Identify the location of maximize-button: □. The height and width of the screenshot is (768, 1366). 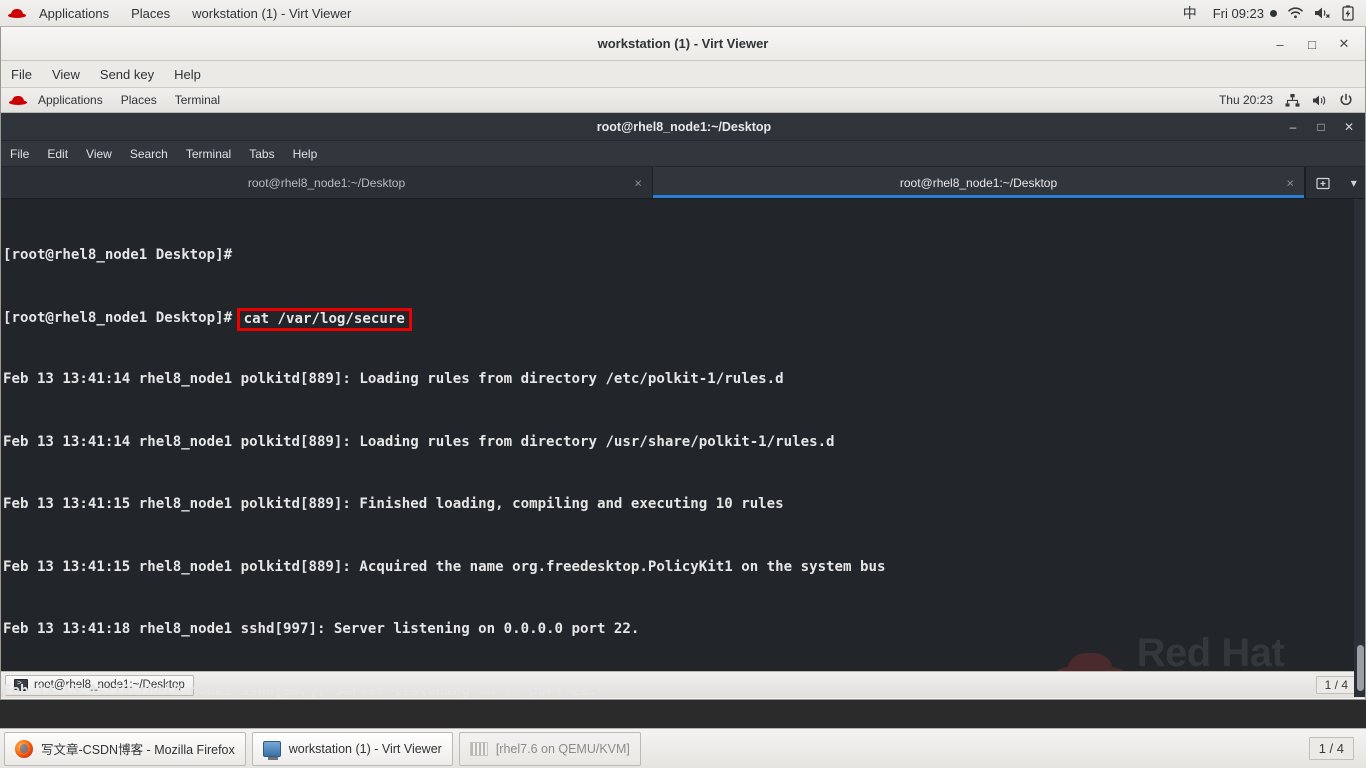
(1312, 44).